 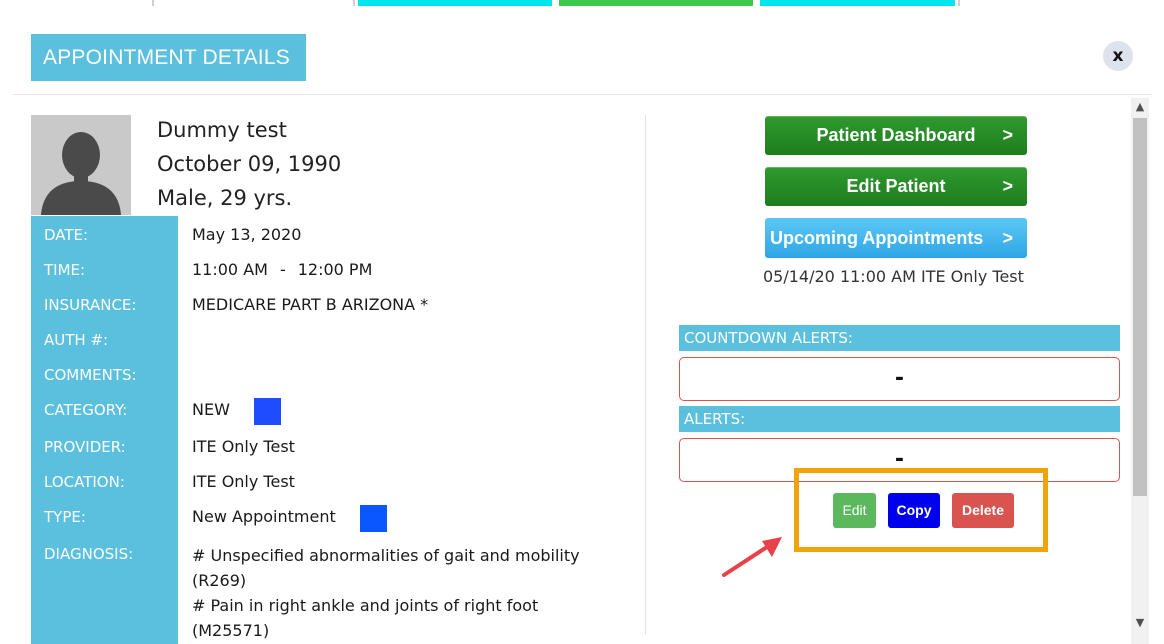 I want to click on avatar, so click(x=81, y=165).